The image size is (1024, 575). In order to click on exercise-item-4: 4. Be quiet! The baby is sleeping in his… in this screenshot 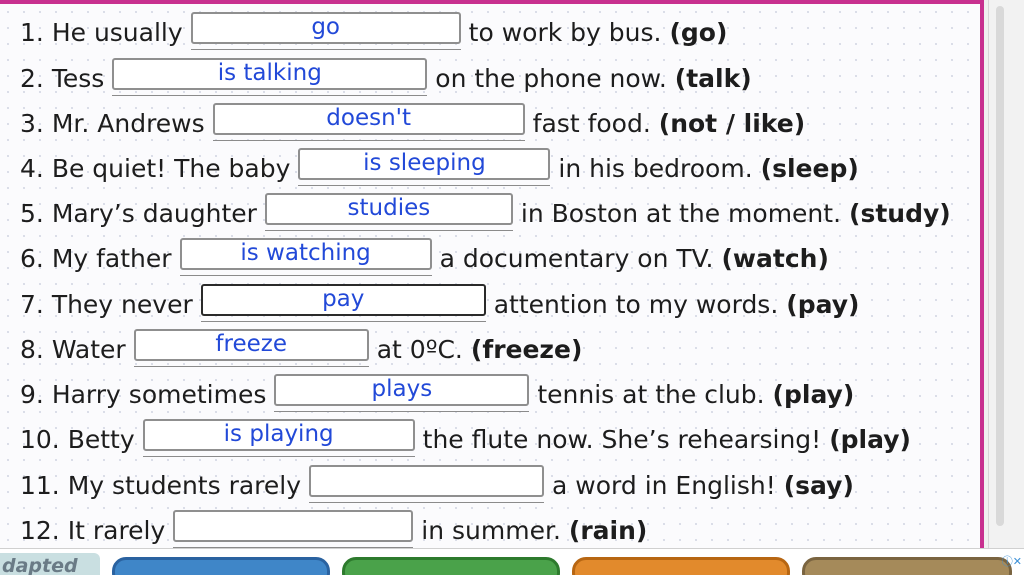, I will do `click(439, 168)`.